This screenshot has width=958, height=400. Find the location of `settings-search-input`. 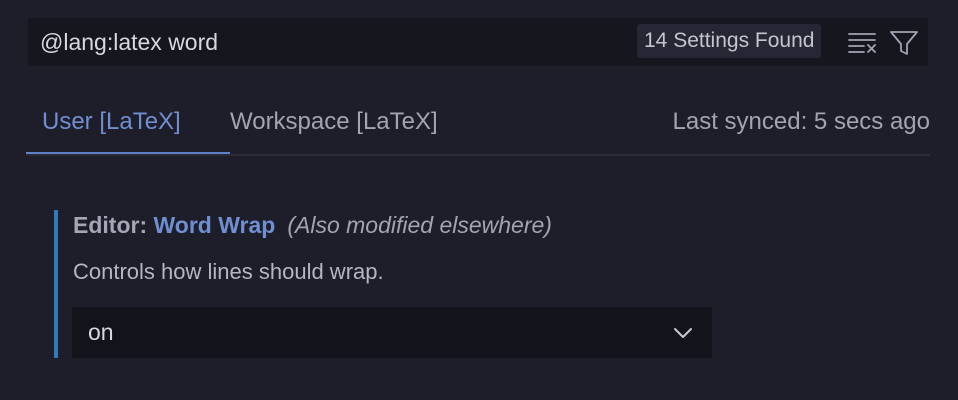

settings-search-input is located at coordinates (330, 42).